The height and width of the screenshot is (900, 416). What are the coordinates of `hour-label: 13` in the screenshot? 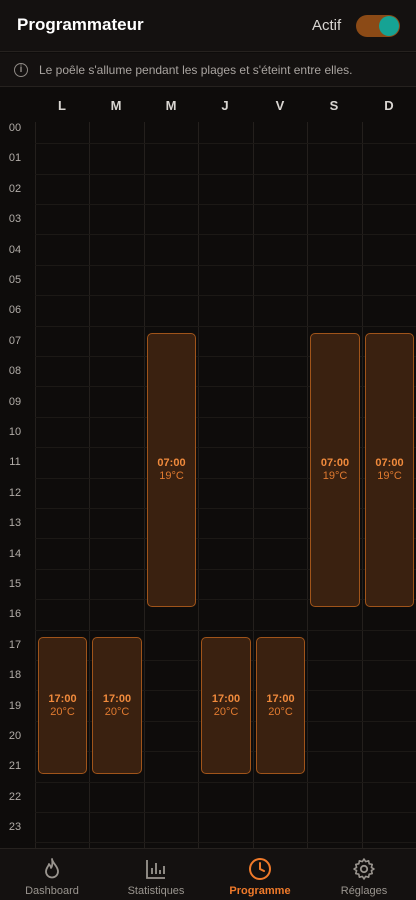 It's located at (15, 523).